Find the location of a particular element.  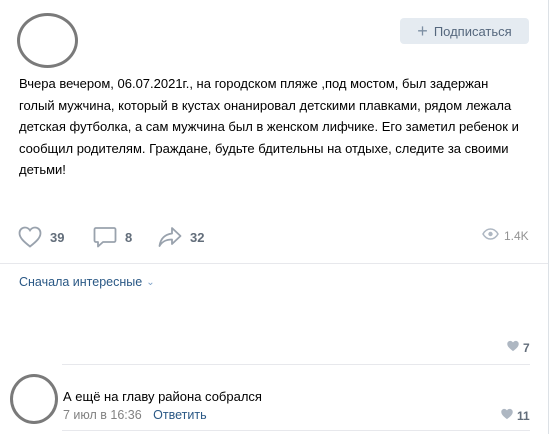

eye-icon is located at coordinates (490, 235).